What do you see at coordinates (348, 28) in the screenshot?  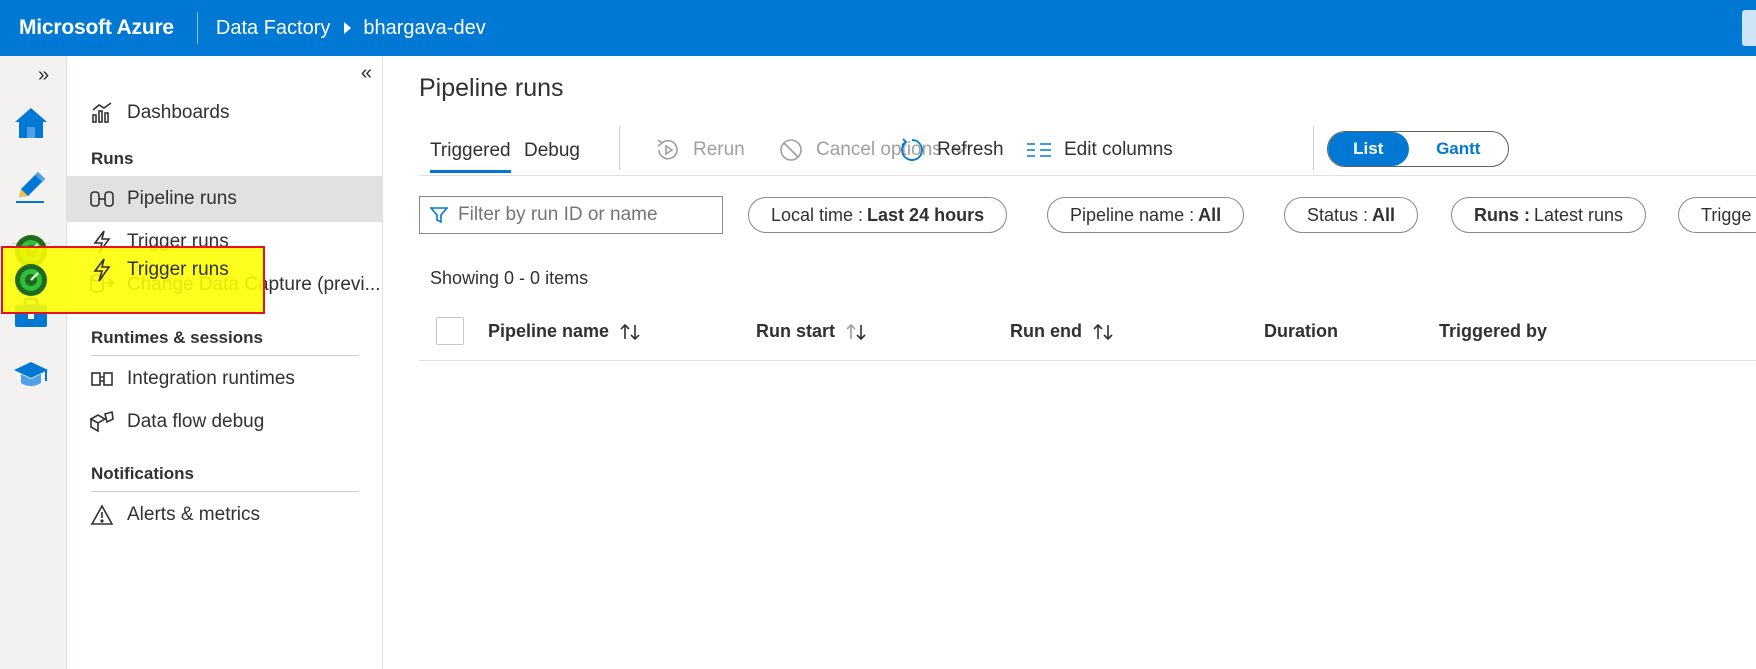 I see `breadcrumb-chevron-icon` at bounding box center [348, 28].